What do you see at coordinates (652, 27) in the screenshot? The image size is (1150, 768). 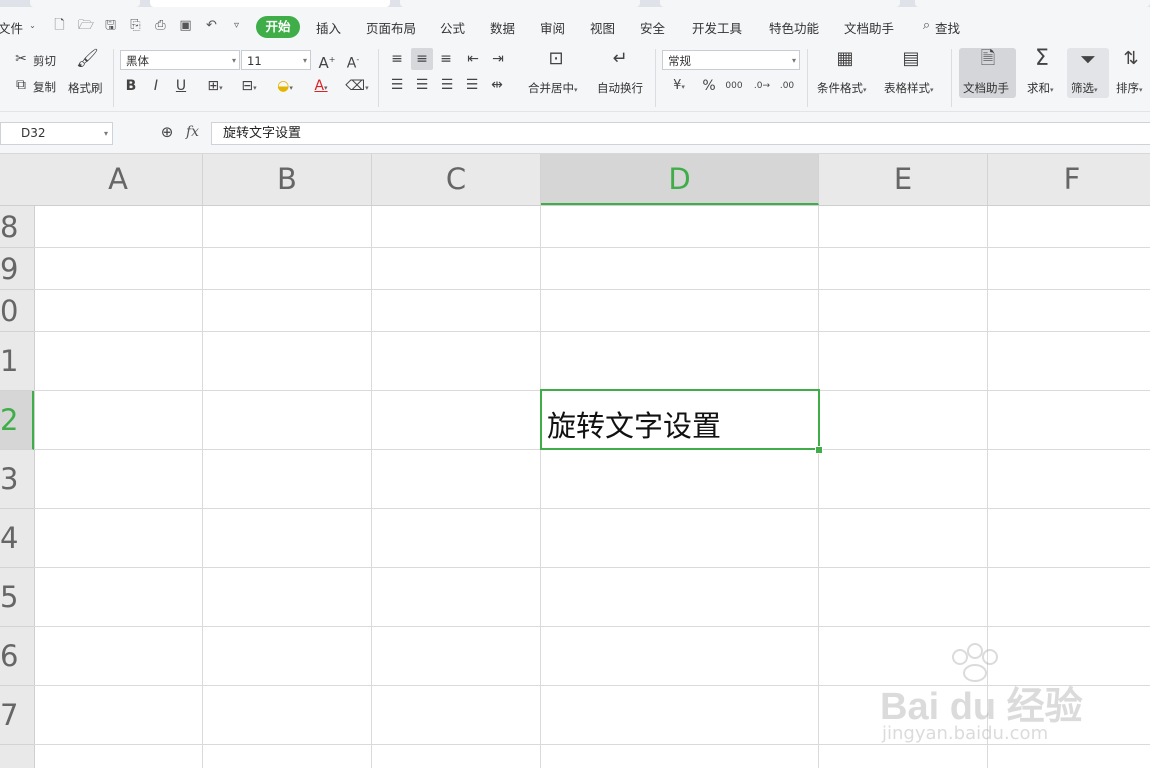 I see `menu-security: 安全` at bounding box center [652, 27].